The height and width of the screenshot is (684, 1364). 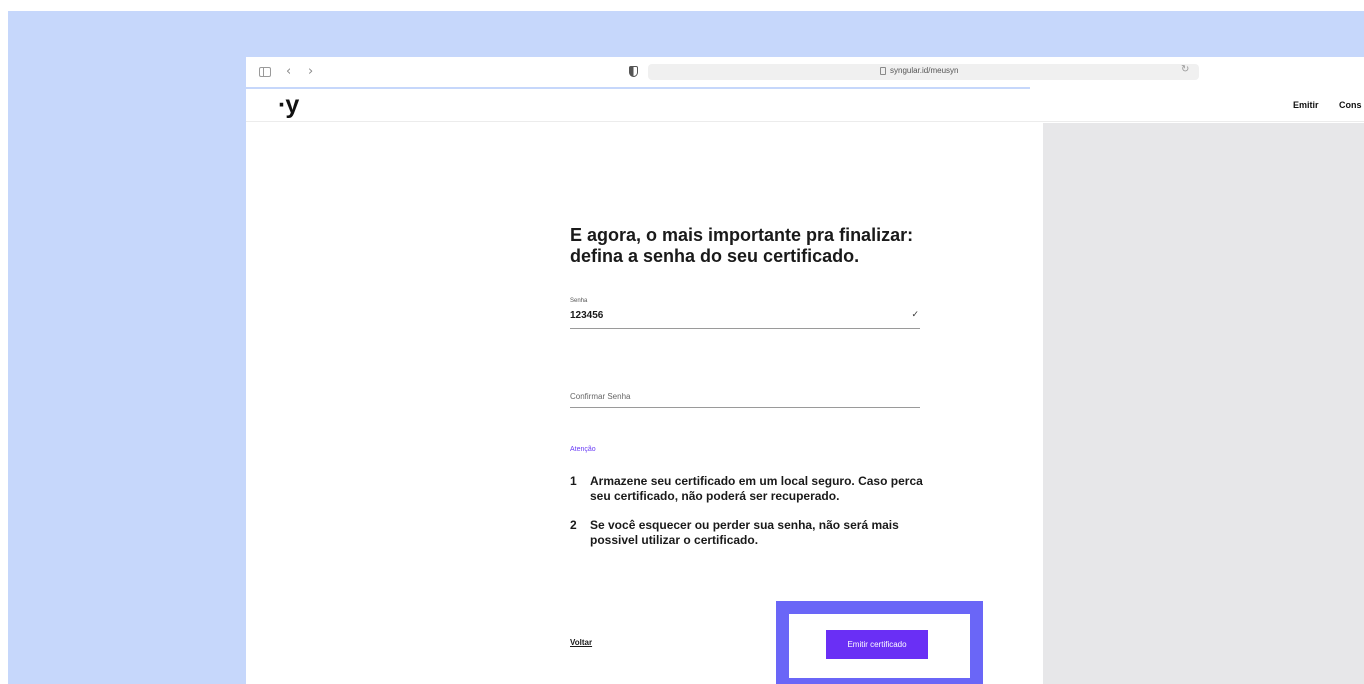 I want to click on back-arrow-icon: ‹, so click(x=288, y=71).